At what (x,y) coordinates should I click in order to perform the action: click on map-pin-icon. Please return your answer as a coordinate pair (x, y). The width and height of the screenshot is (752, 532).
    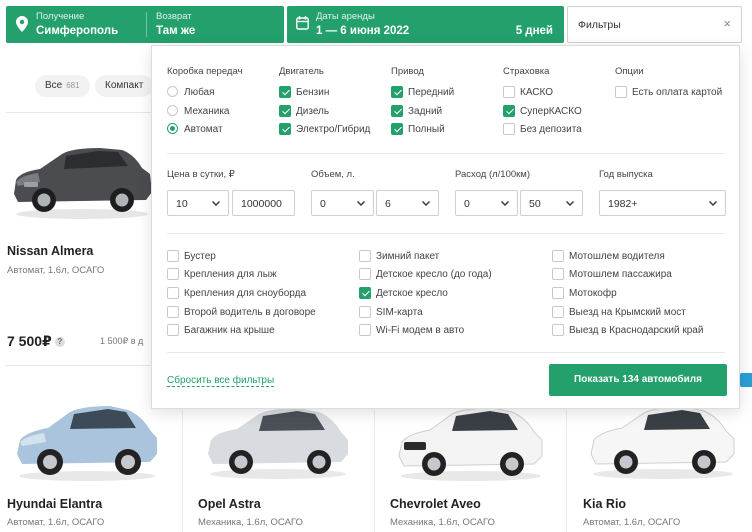
    Looking at the image, I should click on (22, 24).